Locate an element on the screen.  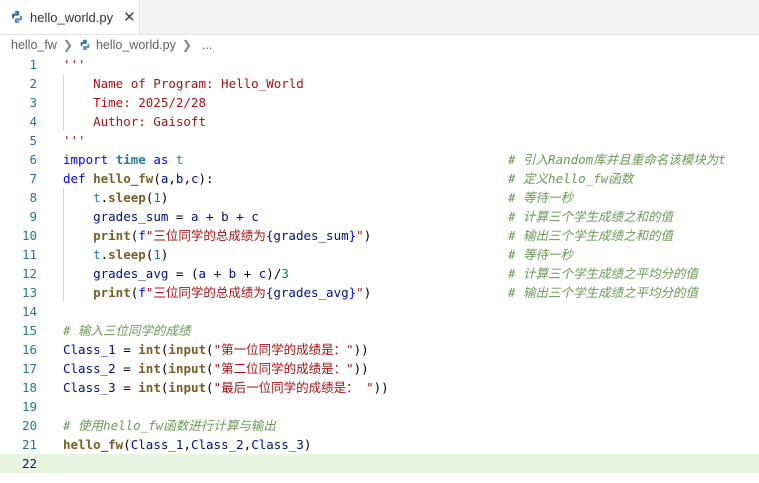
code-line: 8 t.sleep(1) # 等待一秒 is located at coordinates (379, 197).